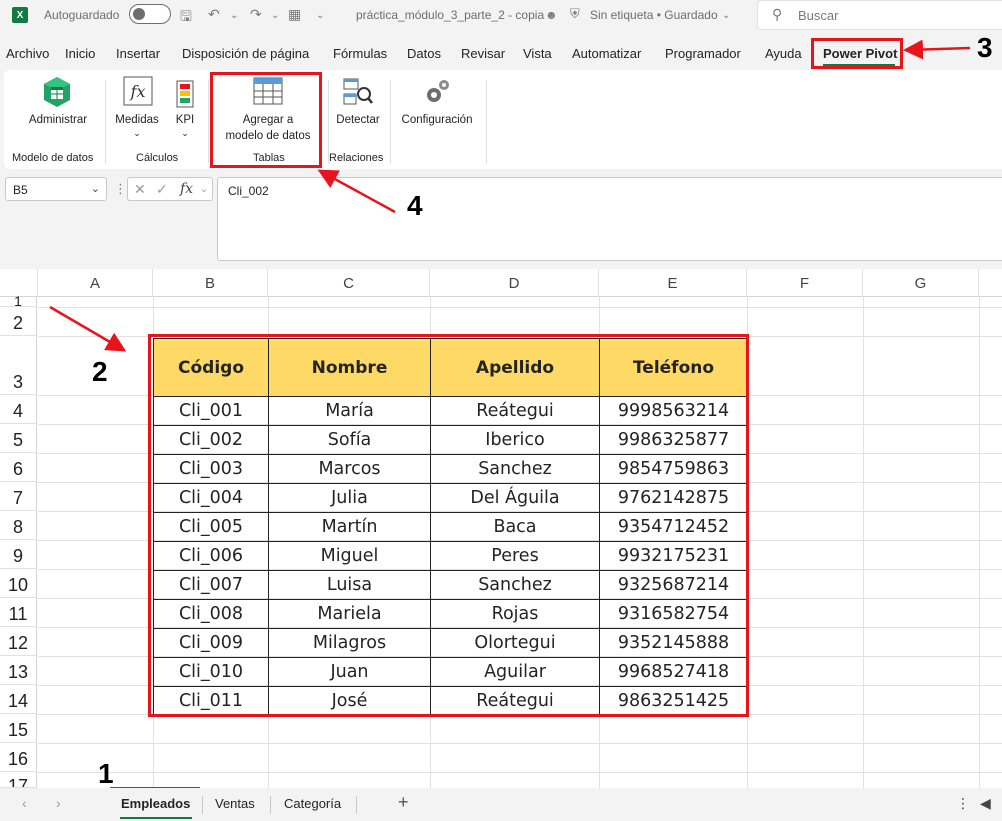  Describe the element at coordinates (654, 15) in the screenshot. I see `sensitivity-status: Sin etiqueta • Guardado` at that location.